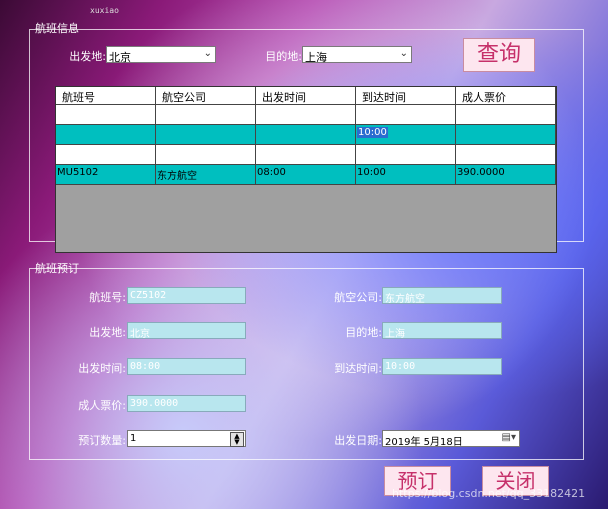 The height and width of the screenshot is (509, 608). I want to click on airline-label: 航空公司:, so click(358, 297).